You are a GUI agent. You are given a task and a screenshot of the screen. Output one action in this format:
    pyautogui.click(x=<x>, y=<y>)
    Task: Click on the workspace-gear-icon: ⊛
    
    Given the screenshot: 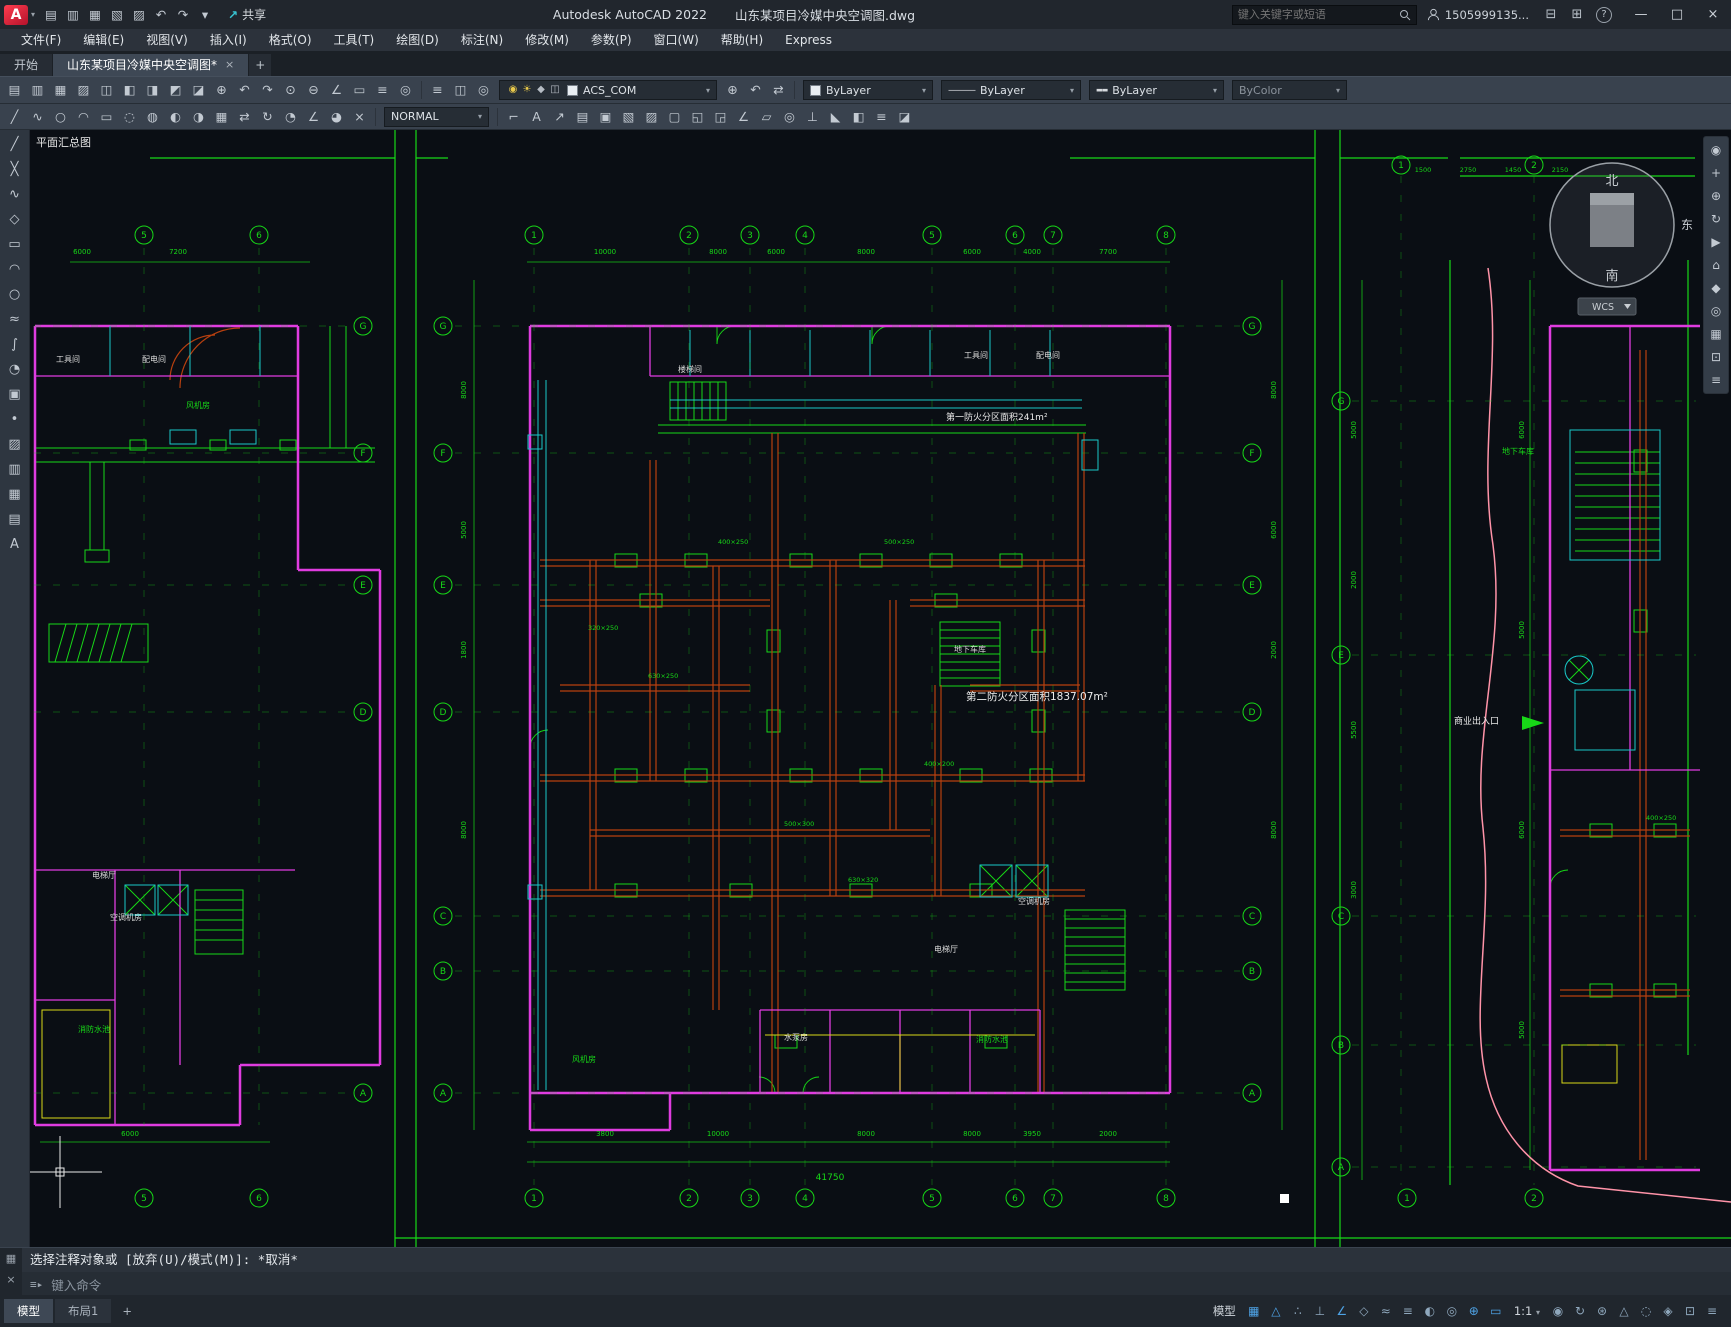 What is the action you would take?
    pyautogui.click(x=1602, y=1311)
    